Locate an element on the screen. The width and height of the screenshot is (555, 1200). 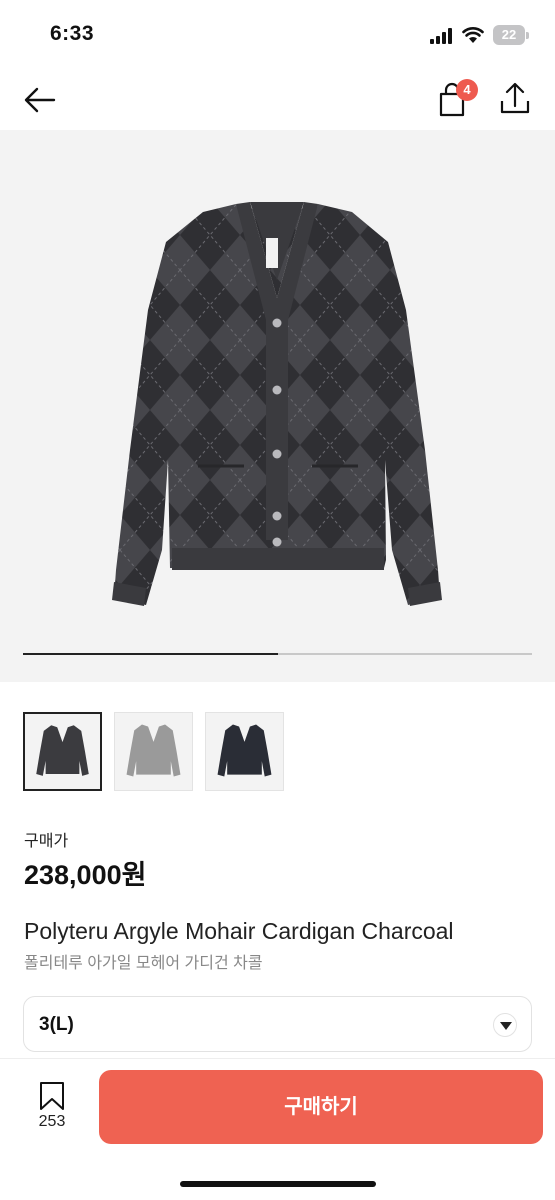
buy-button: 구매하기 is located at coordinates (321, 1107).